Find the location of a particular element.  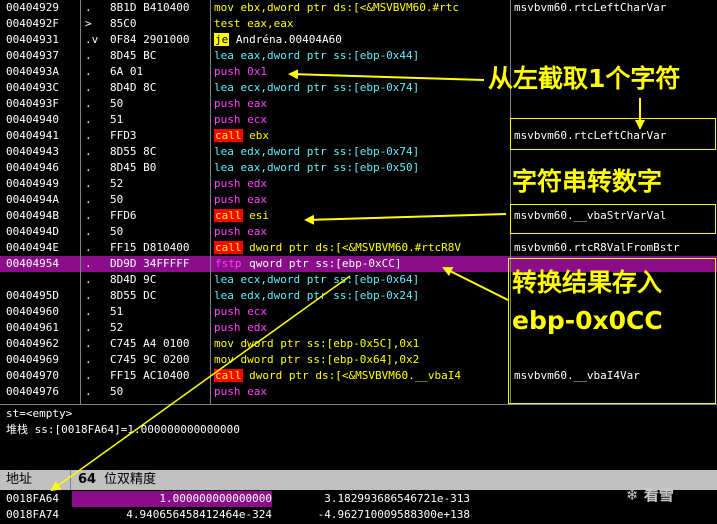

disasm-address: 00404941 is located at coordinates (32, 135).